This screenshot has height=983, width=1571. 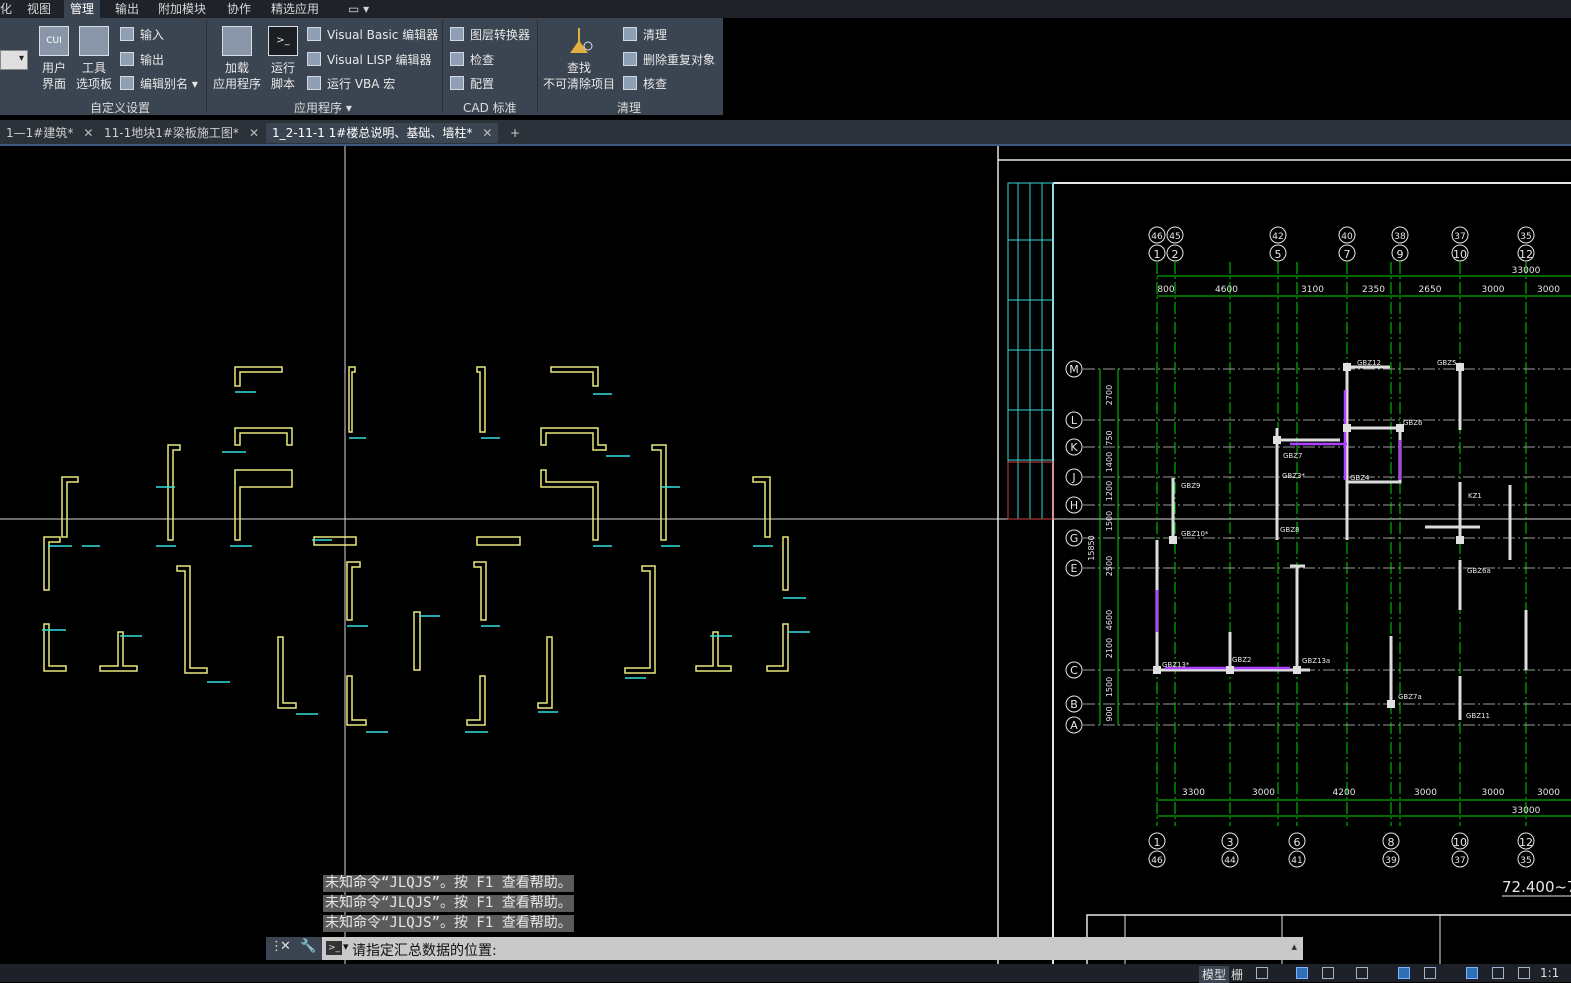 What do you see at coordinates (1190, 486) in the screenshot?
I see `column-label: GBZ9` at bounding box center [1190, 486].